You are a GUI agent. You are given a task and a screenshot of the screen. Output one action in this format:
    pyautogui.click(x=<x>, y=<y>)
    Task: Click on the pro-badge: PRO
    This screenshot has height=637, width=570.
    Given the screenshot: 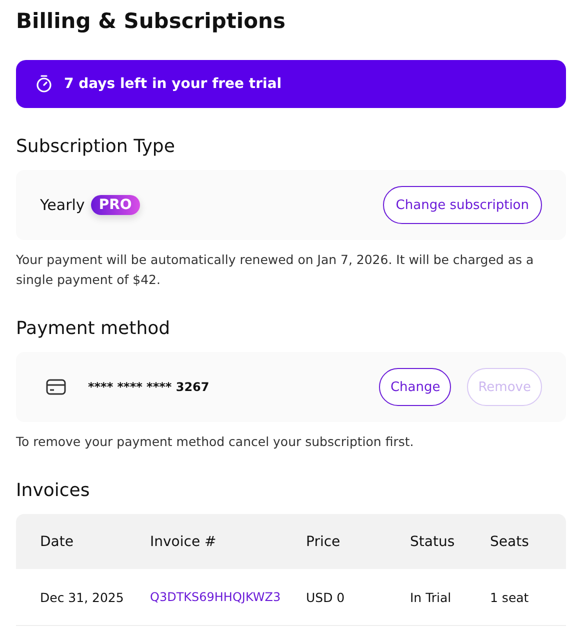 What is the action you would take?
    pyautogui.click(x=115, y=205)
    